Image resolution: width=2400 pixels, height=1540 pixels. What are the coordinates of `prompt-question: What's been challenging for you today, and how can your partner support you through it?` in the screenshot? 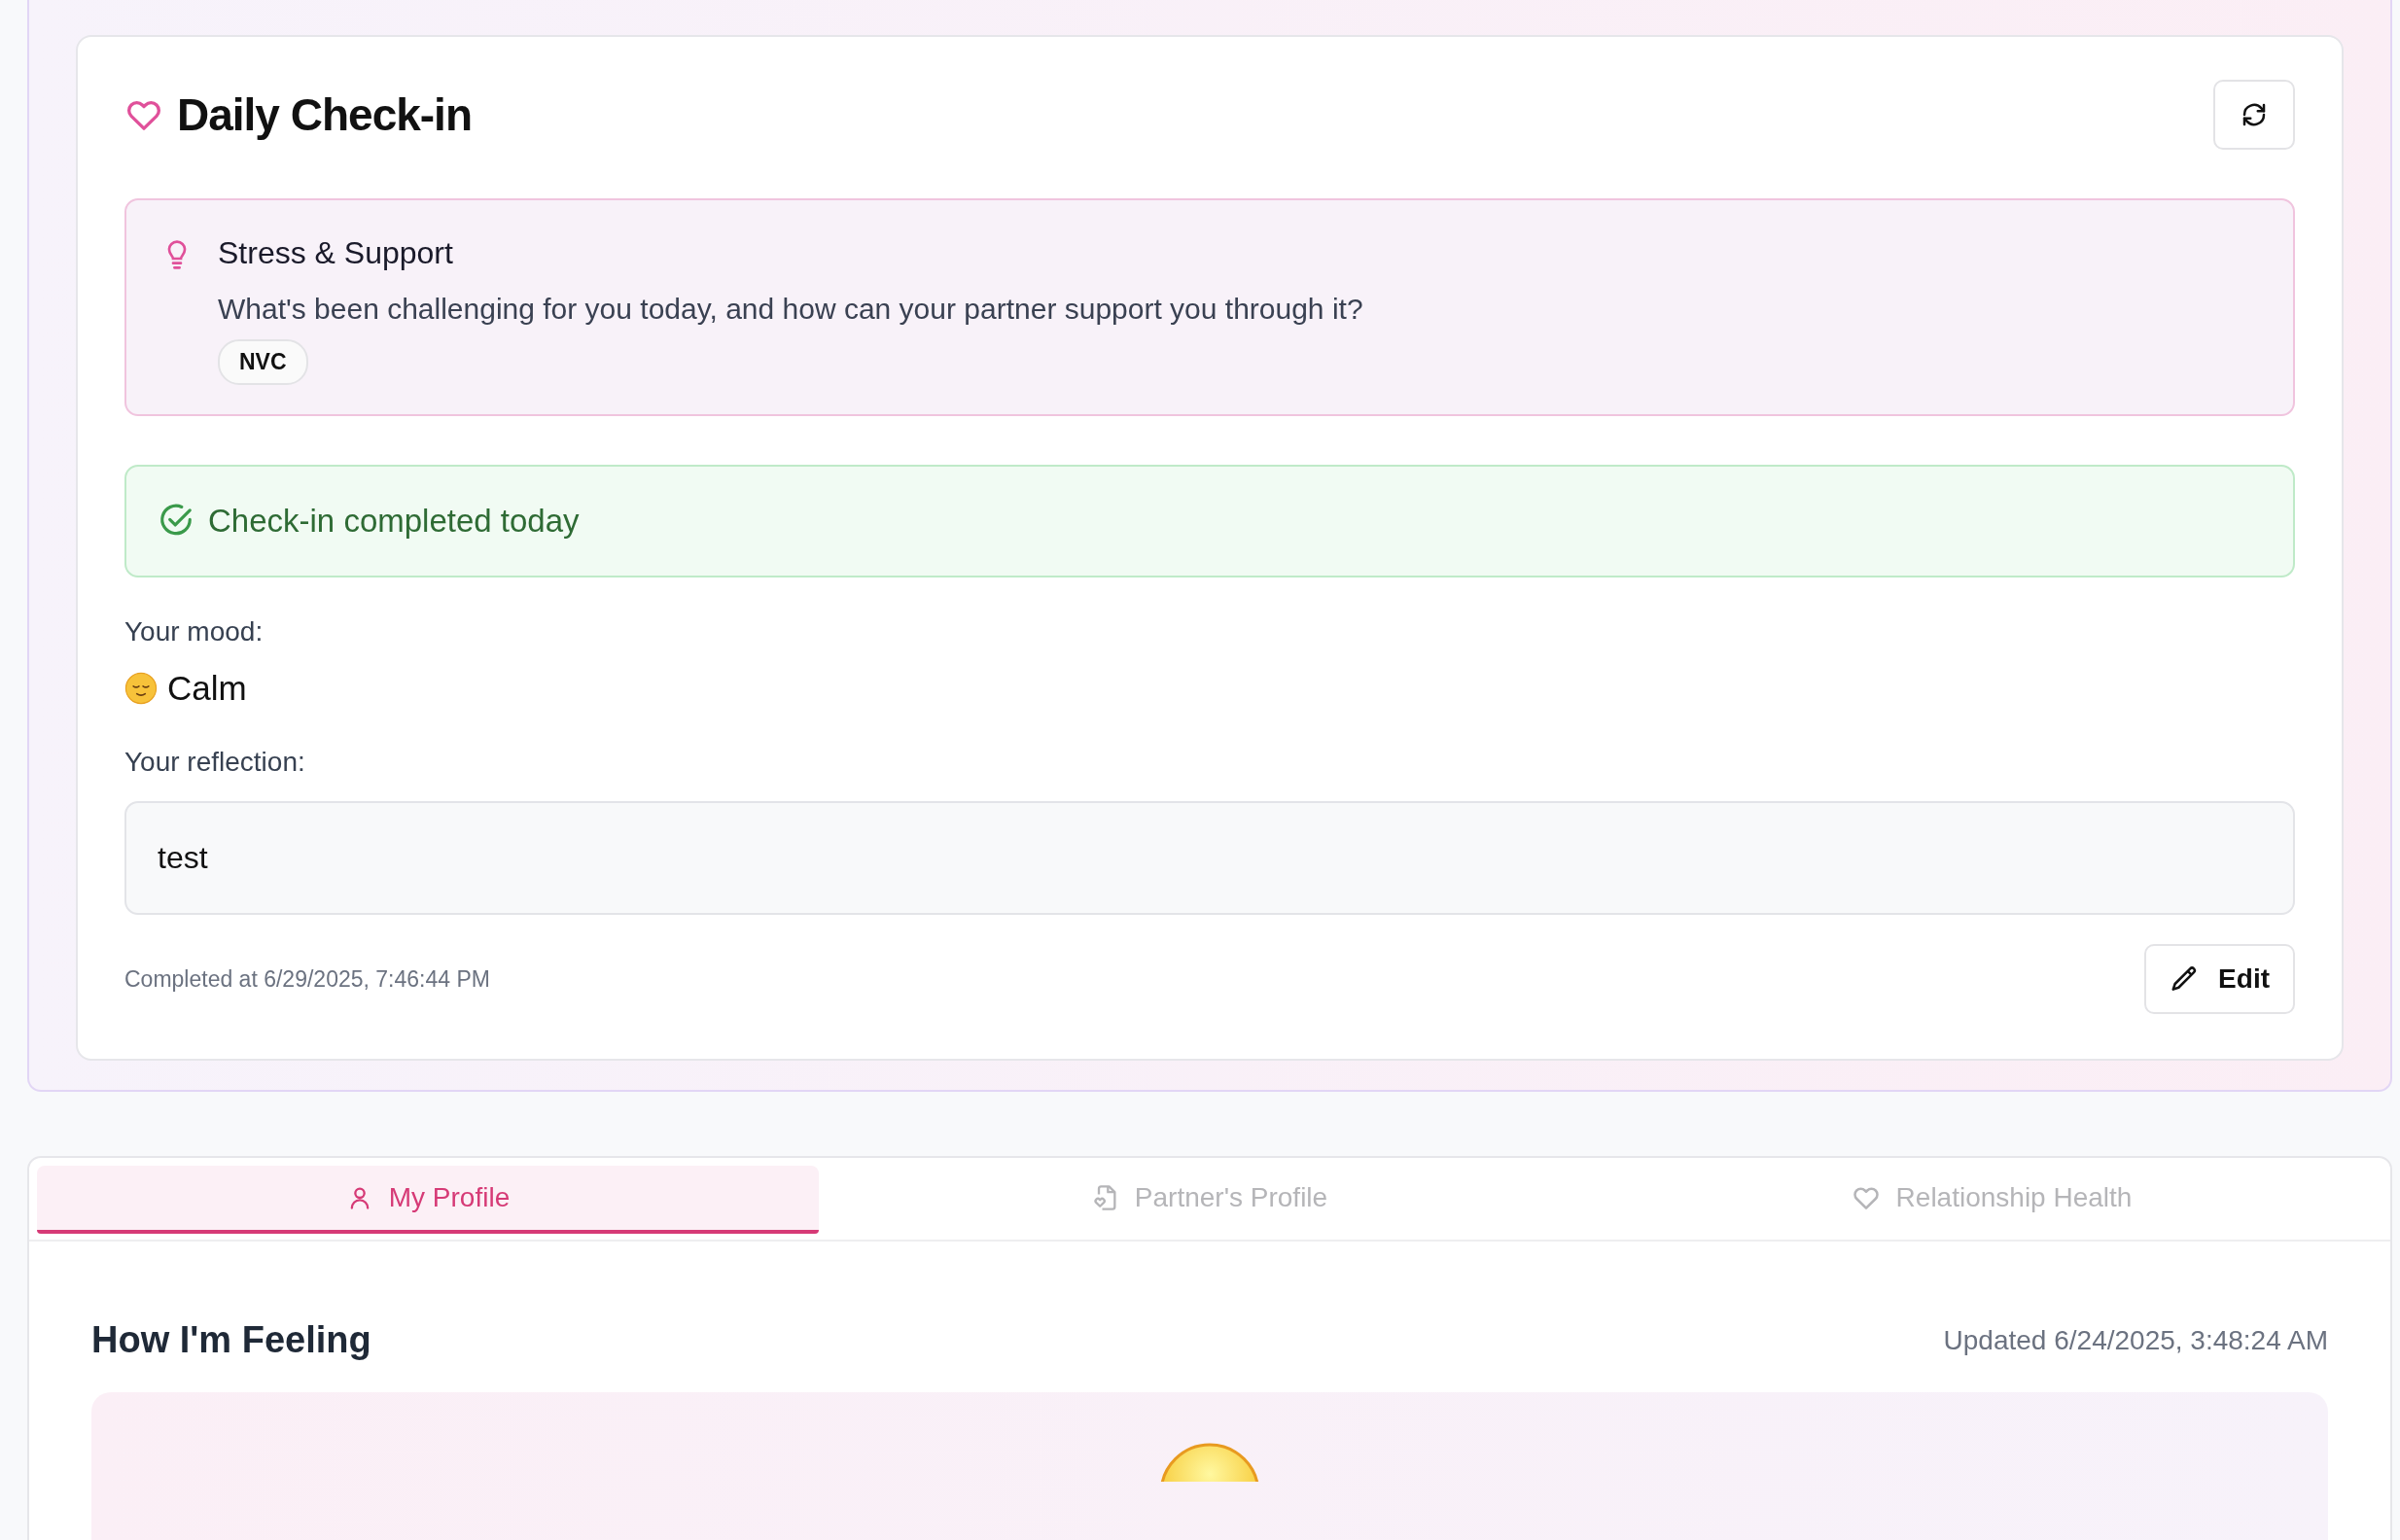 It's located at (790, 309).